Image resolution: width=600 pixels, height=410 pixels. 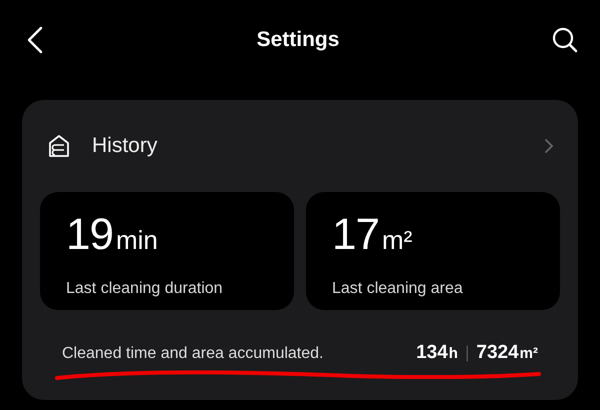 I want to click on section-title: History, so click(x=125, y=146).